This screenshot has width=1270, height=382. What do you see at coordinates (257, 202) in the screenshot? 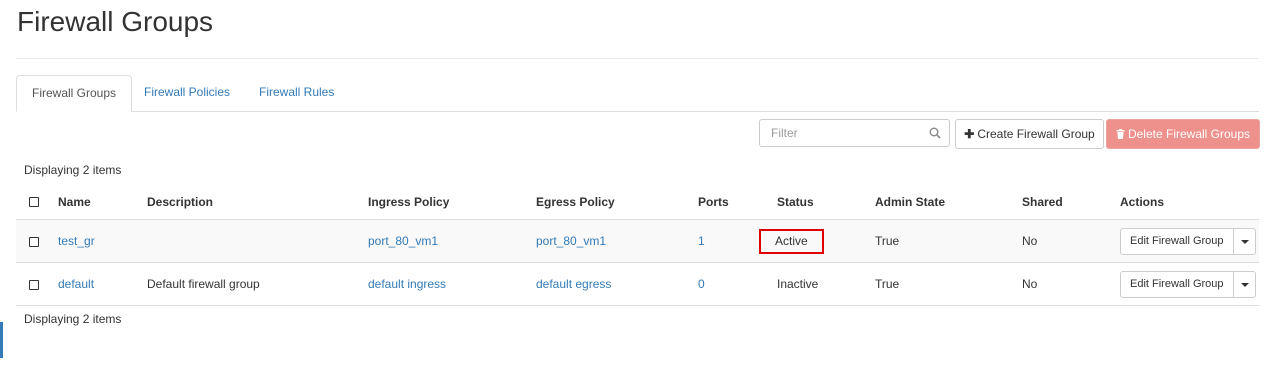
I see `column-header-description: Description` at bounding box center [257, 202].